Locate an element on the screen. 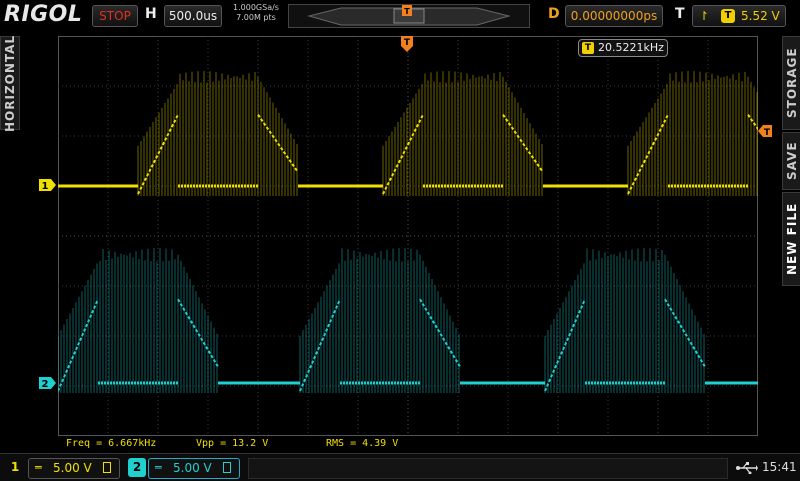 The width and height of the screenshot is (800, 481). sample-rate: 1.000GSa/s is located at coordinates (256, 7).